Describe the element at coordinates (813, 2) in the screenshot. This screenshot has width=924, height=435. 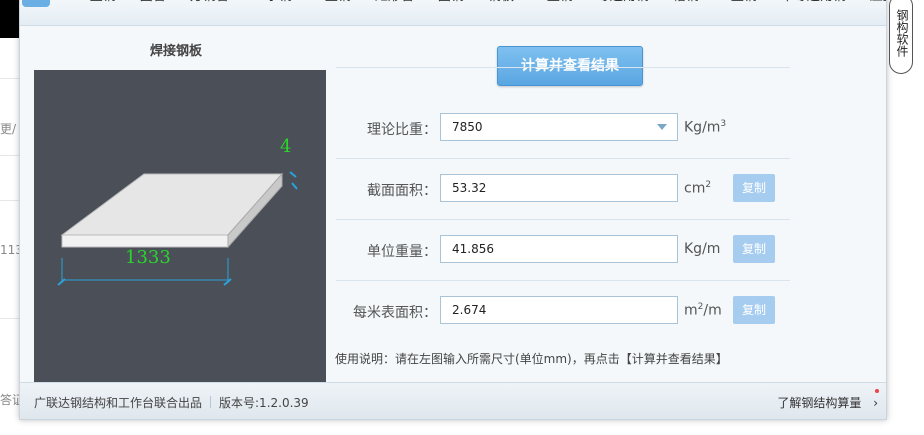
I see `tab-12: 不等边角钢` at that location.